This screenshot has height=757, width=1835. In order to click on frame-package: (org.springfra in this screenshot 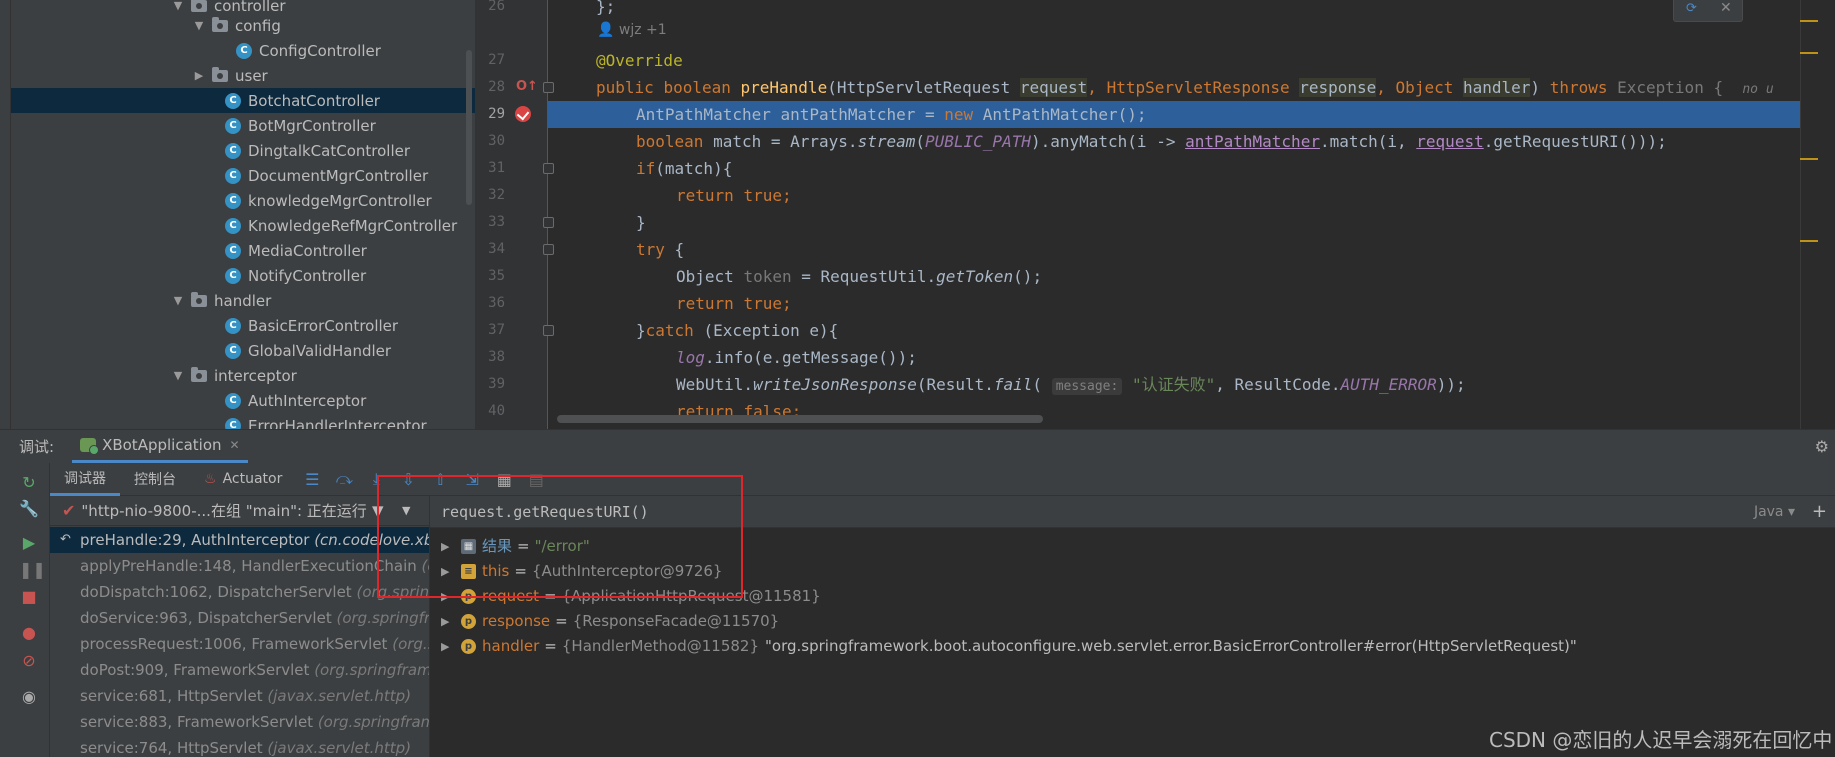, I will do `click(383, 618)`.